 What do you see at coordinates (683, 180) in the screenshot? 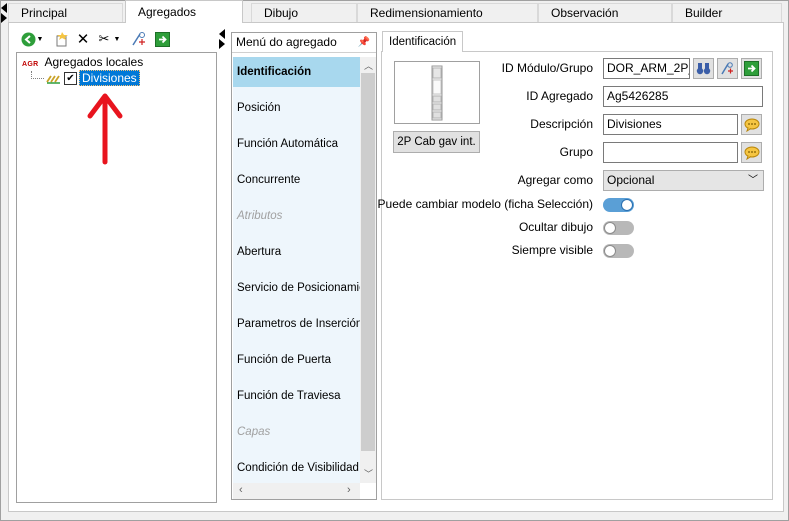
I see `agregar-como-select: Opcional ﹀` at bounding box center [683, 180].